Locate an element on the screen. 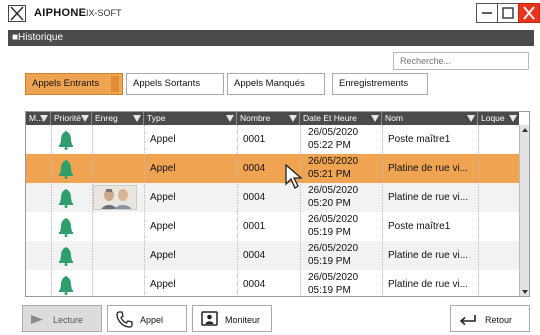  people-thumbnail-icon is located at coordinates (115, 197).